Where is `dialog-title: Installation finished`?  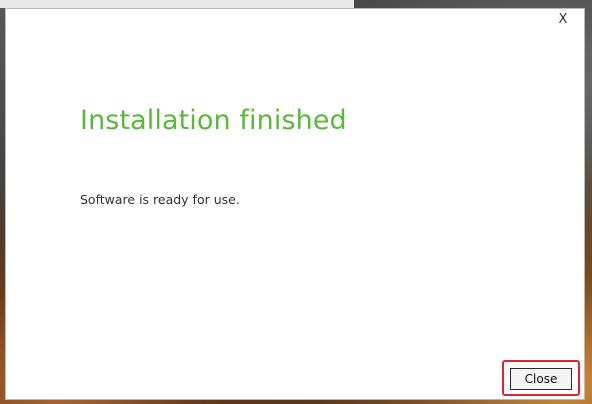 dialog-title: Installation finished is located at coordinates (213, 120).